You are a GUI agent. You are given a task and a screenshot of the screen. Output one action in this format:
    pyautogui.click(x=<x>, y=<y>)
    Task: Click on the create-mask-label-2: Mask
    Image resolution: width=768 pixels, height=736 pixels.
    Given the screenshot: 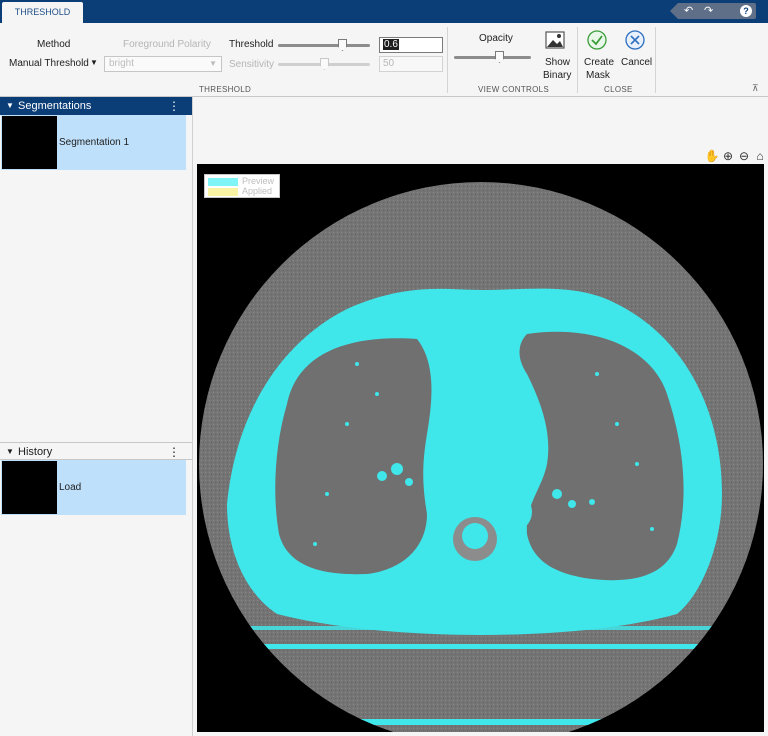 What is the action you would take?
    pyautogui.click(x=598, y=75)
    